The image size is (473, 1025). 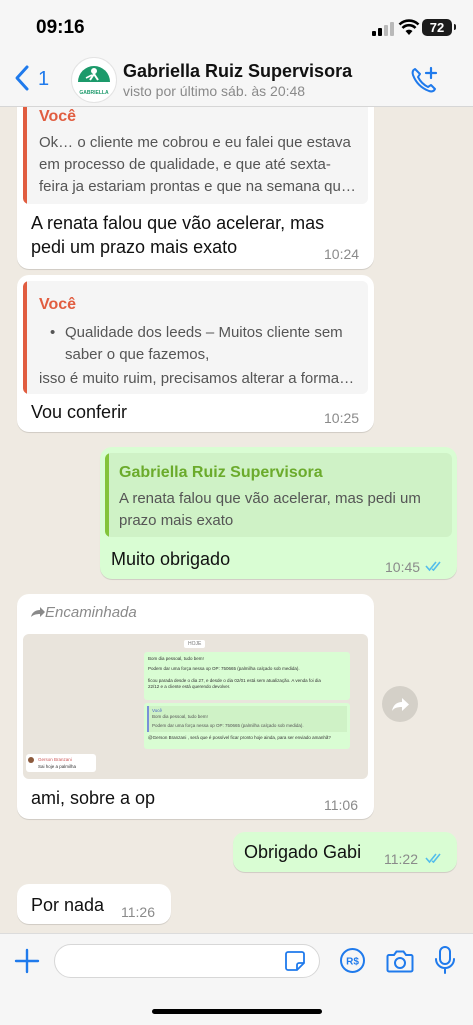 I want to click on thumb-quote-line: Bom dia pessoal, tudo bem!, so click(x=180, y=716).